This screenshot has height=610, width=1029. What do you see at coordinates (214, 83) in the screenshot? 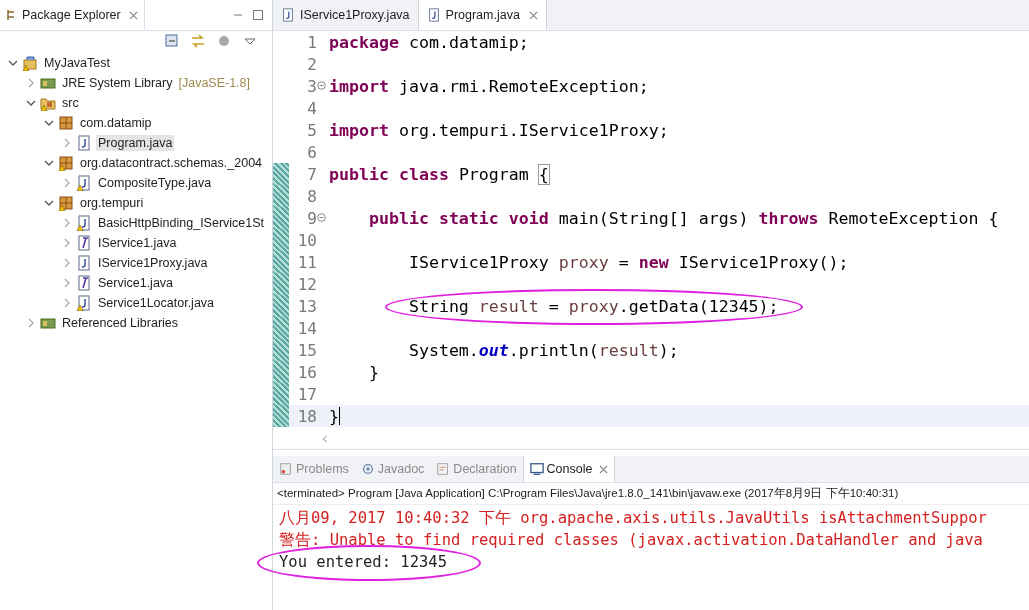
I see `library-version: [JavaSE-1.8]` at bounding box center [214, 83].